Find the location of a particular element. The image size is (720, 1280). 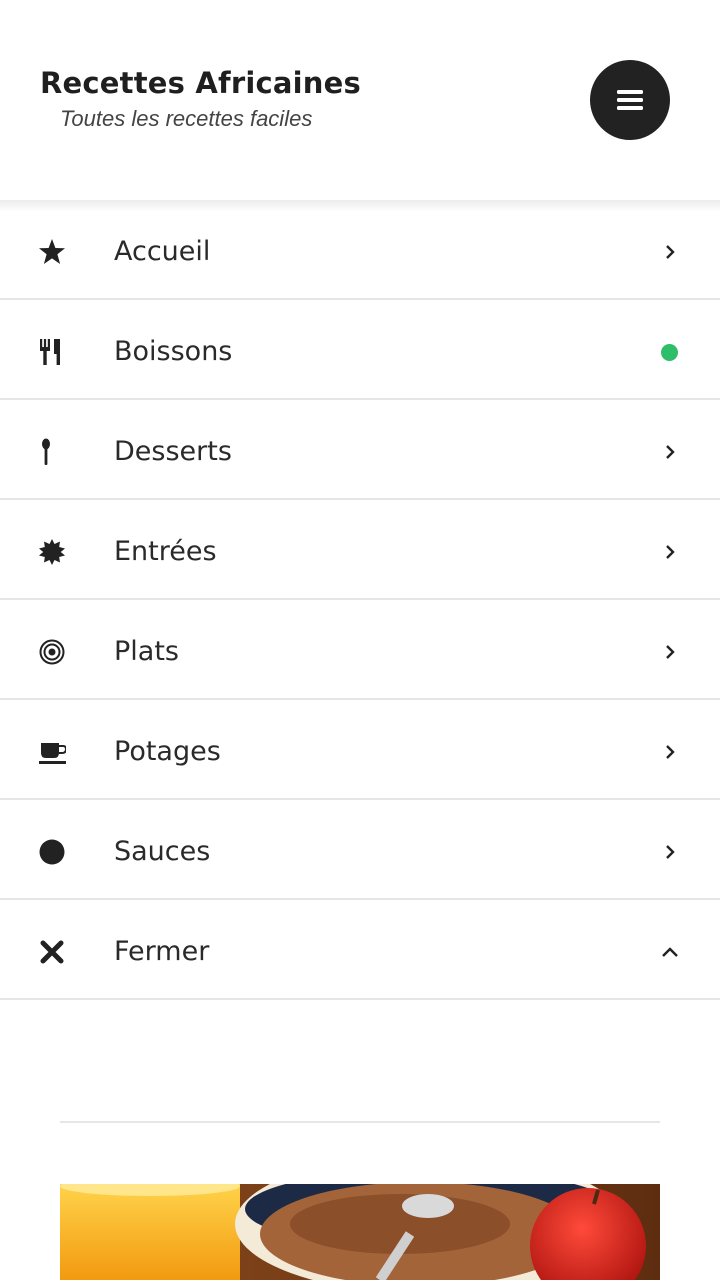

breakfast-photo is located at coordinates (360, 1232).